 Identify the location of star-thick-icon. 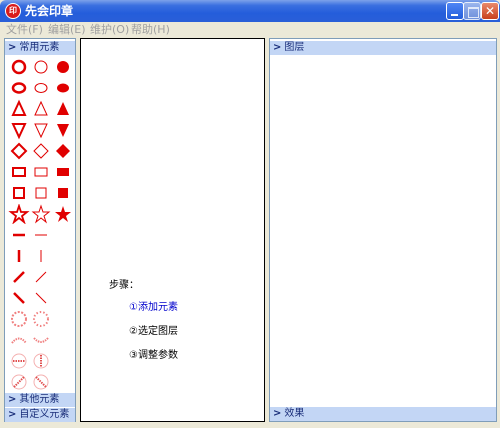
(19, 214).